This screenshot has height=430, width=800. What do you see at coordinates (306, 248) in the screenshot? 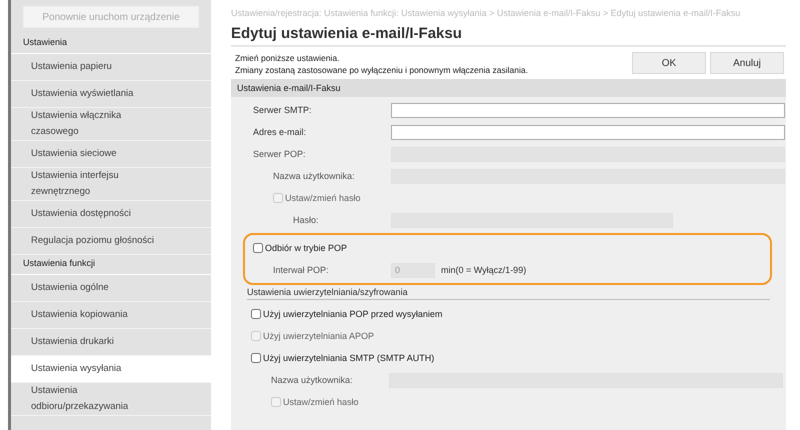
I see `checkbox-label: Odbiór w trybie POP` at bounding box center [306, 248].